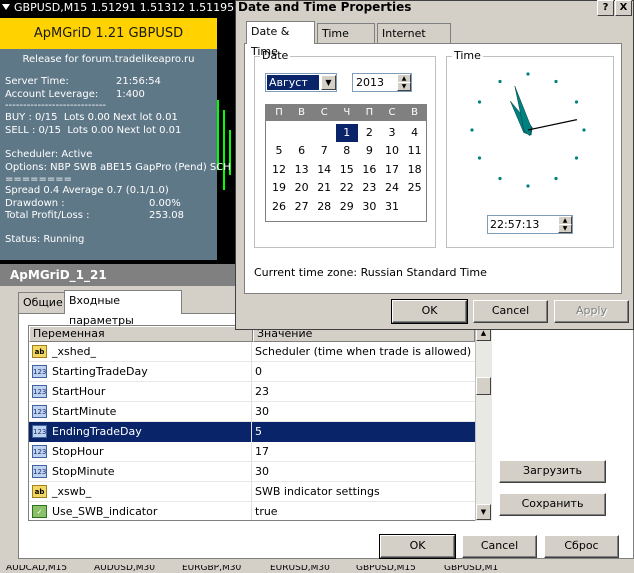 This screenshot has height=573, width=634. What do you see at coordinates (39, 391) in the screenshot?
I see `number-type-icon: 123` at bounding box center [39, 391].